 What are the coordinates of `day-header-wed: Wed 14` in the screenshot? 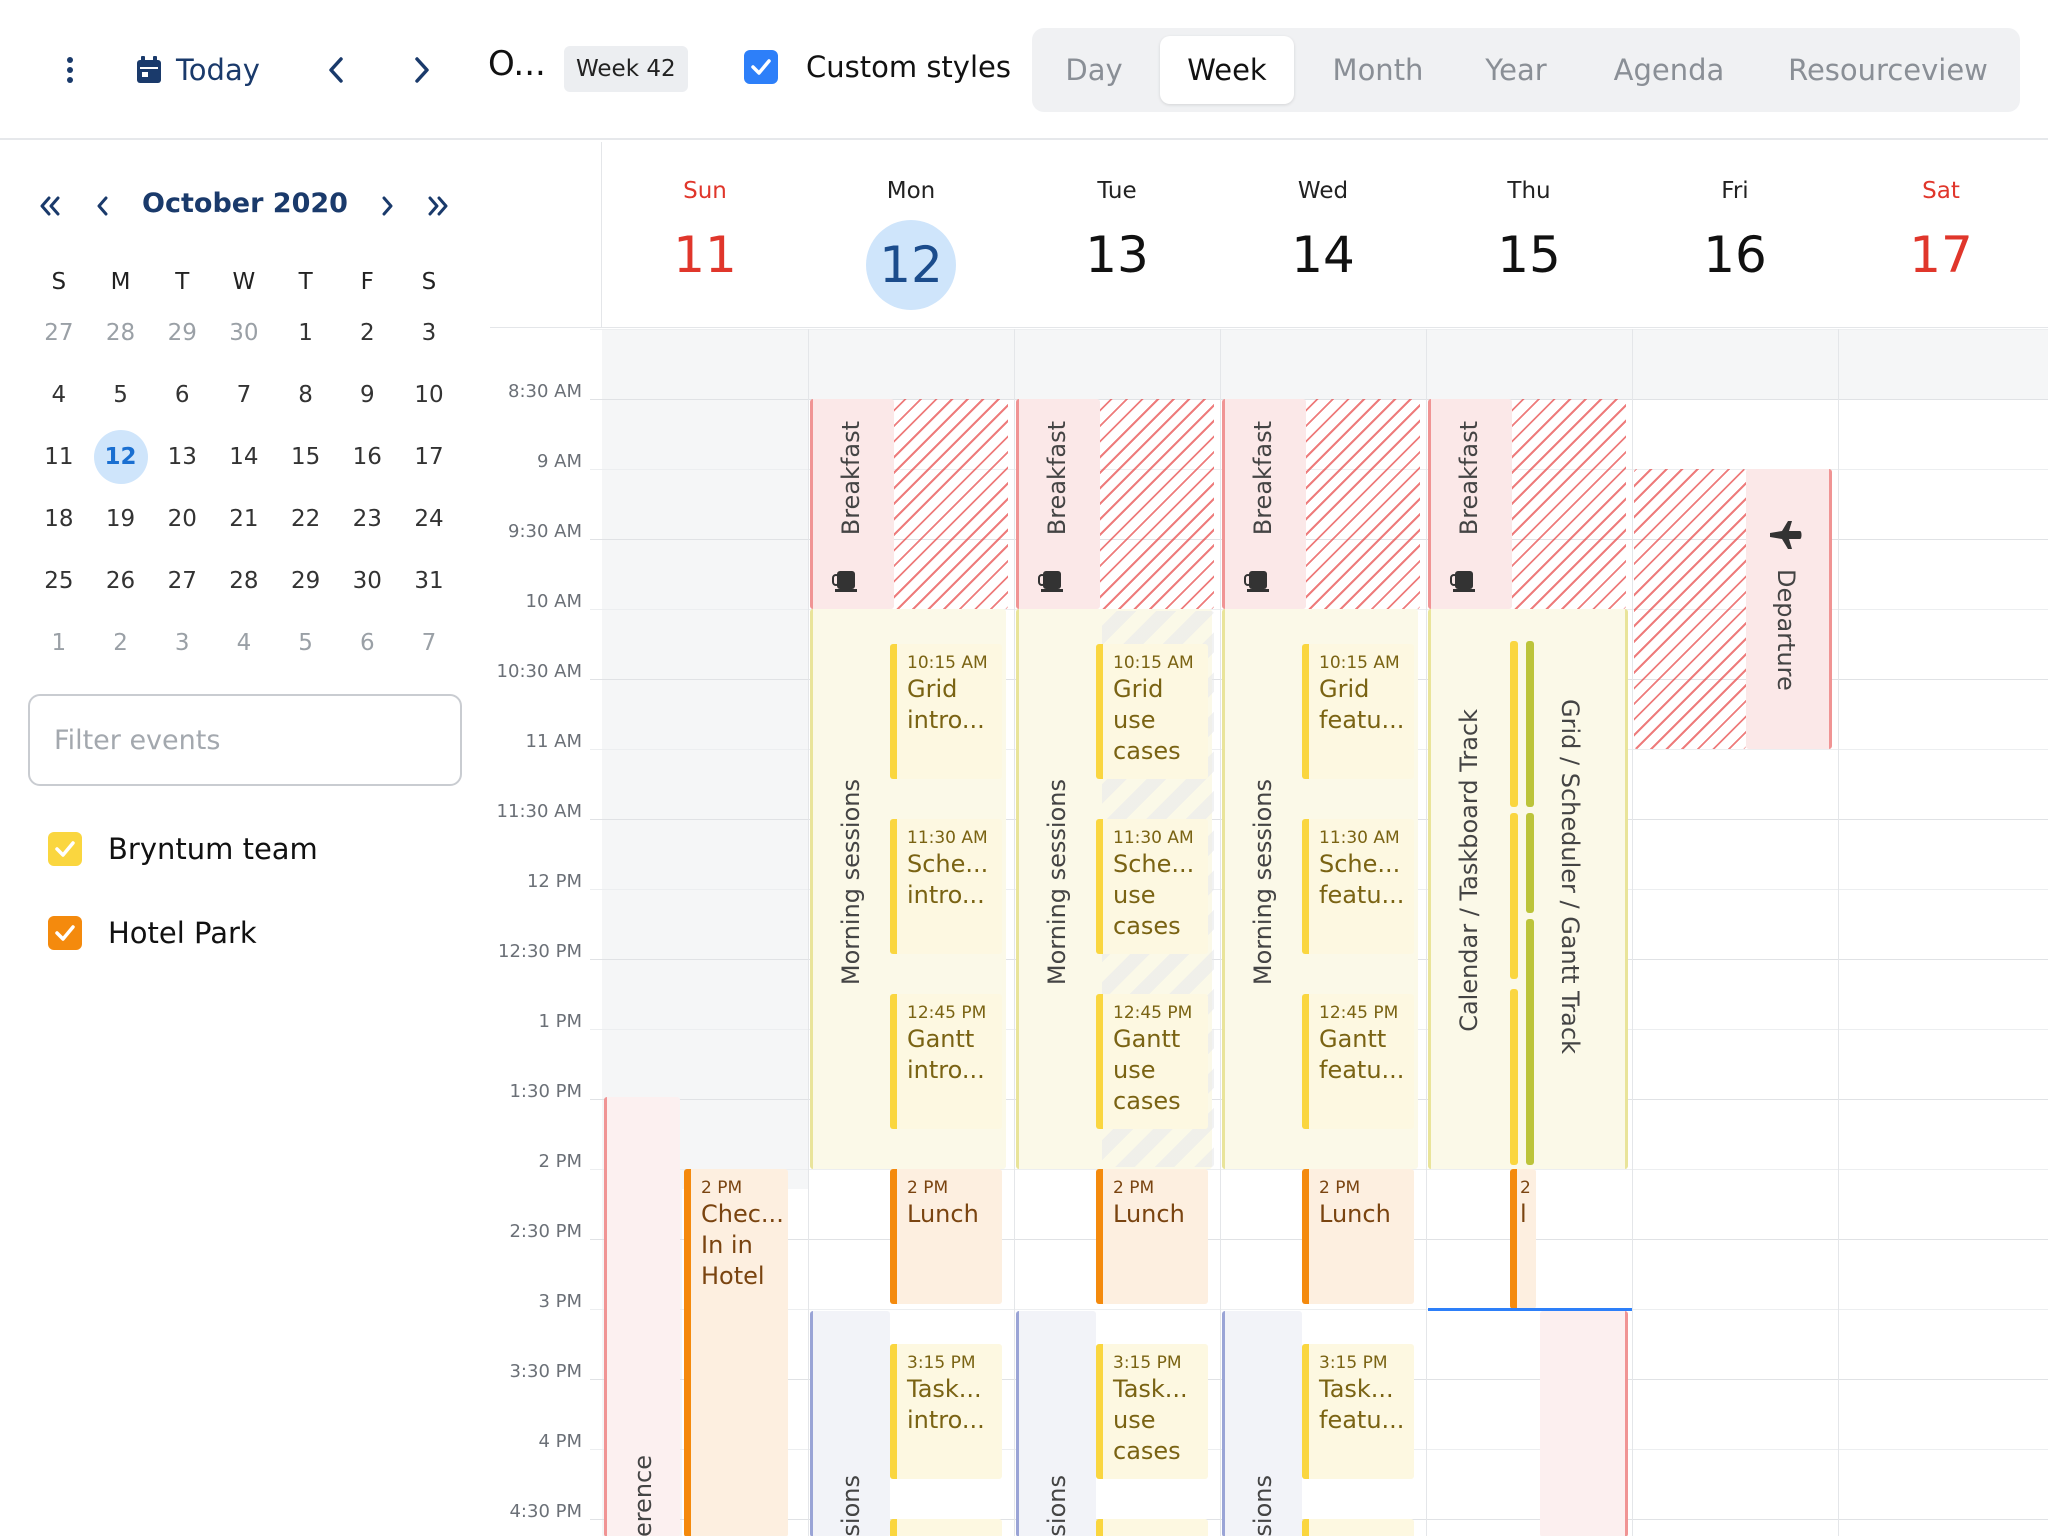 It's located at (1323, 235).